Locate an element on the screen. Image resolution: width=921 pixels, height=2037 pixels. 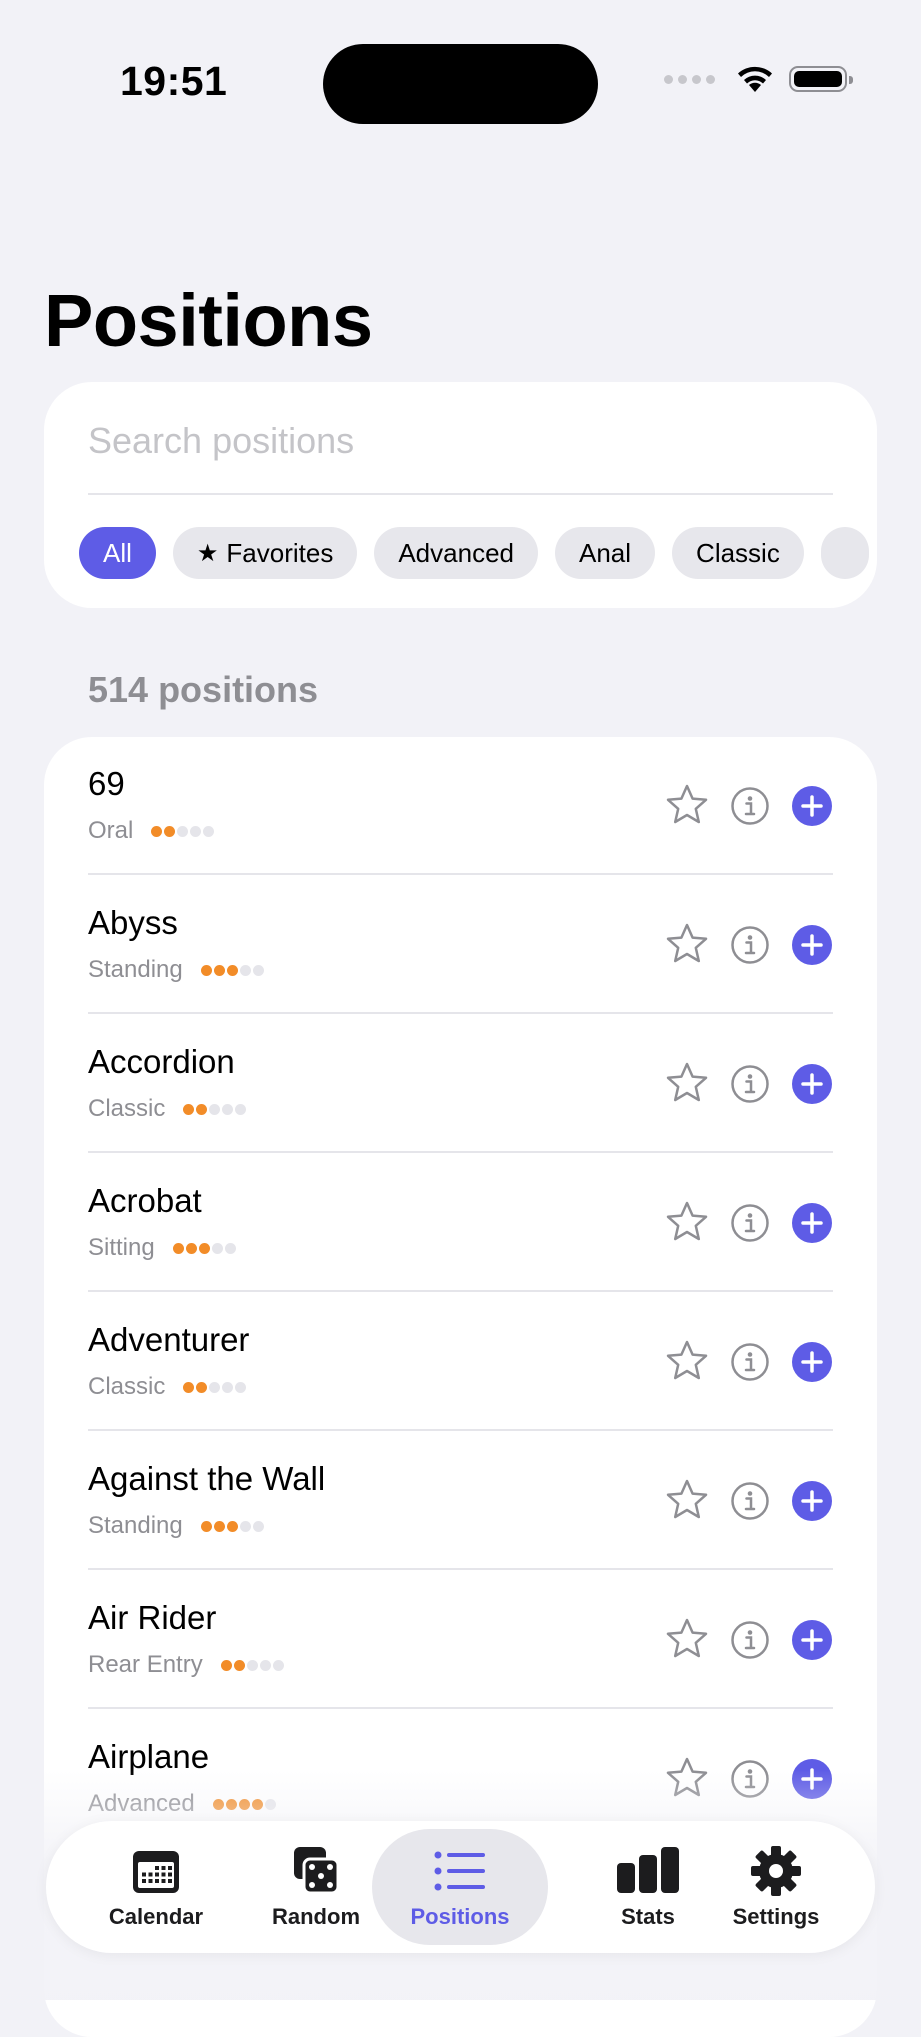
status-icons is located at coordinates (758, 79).